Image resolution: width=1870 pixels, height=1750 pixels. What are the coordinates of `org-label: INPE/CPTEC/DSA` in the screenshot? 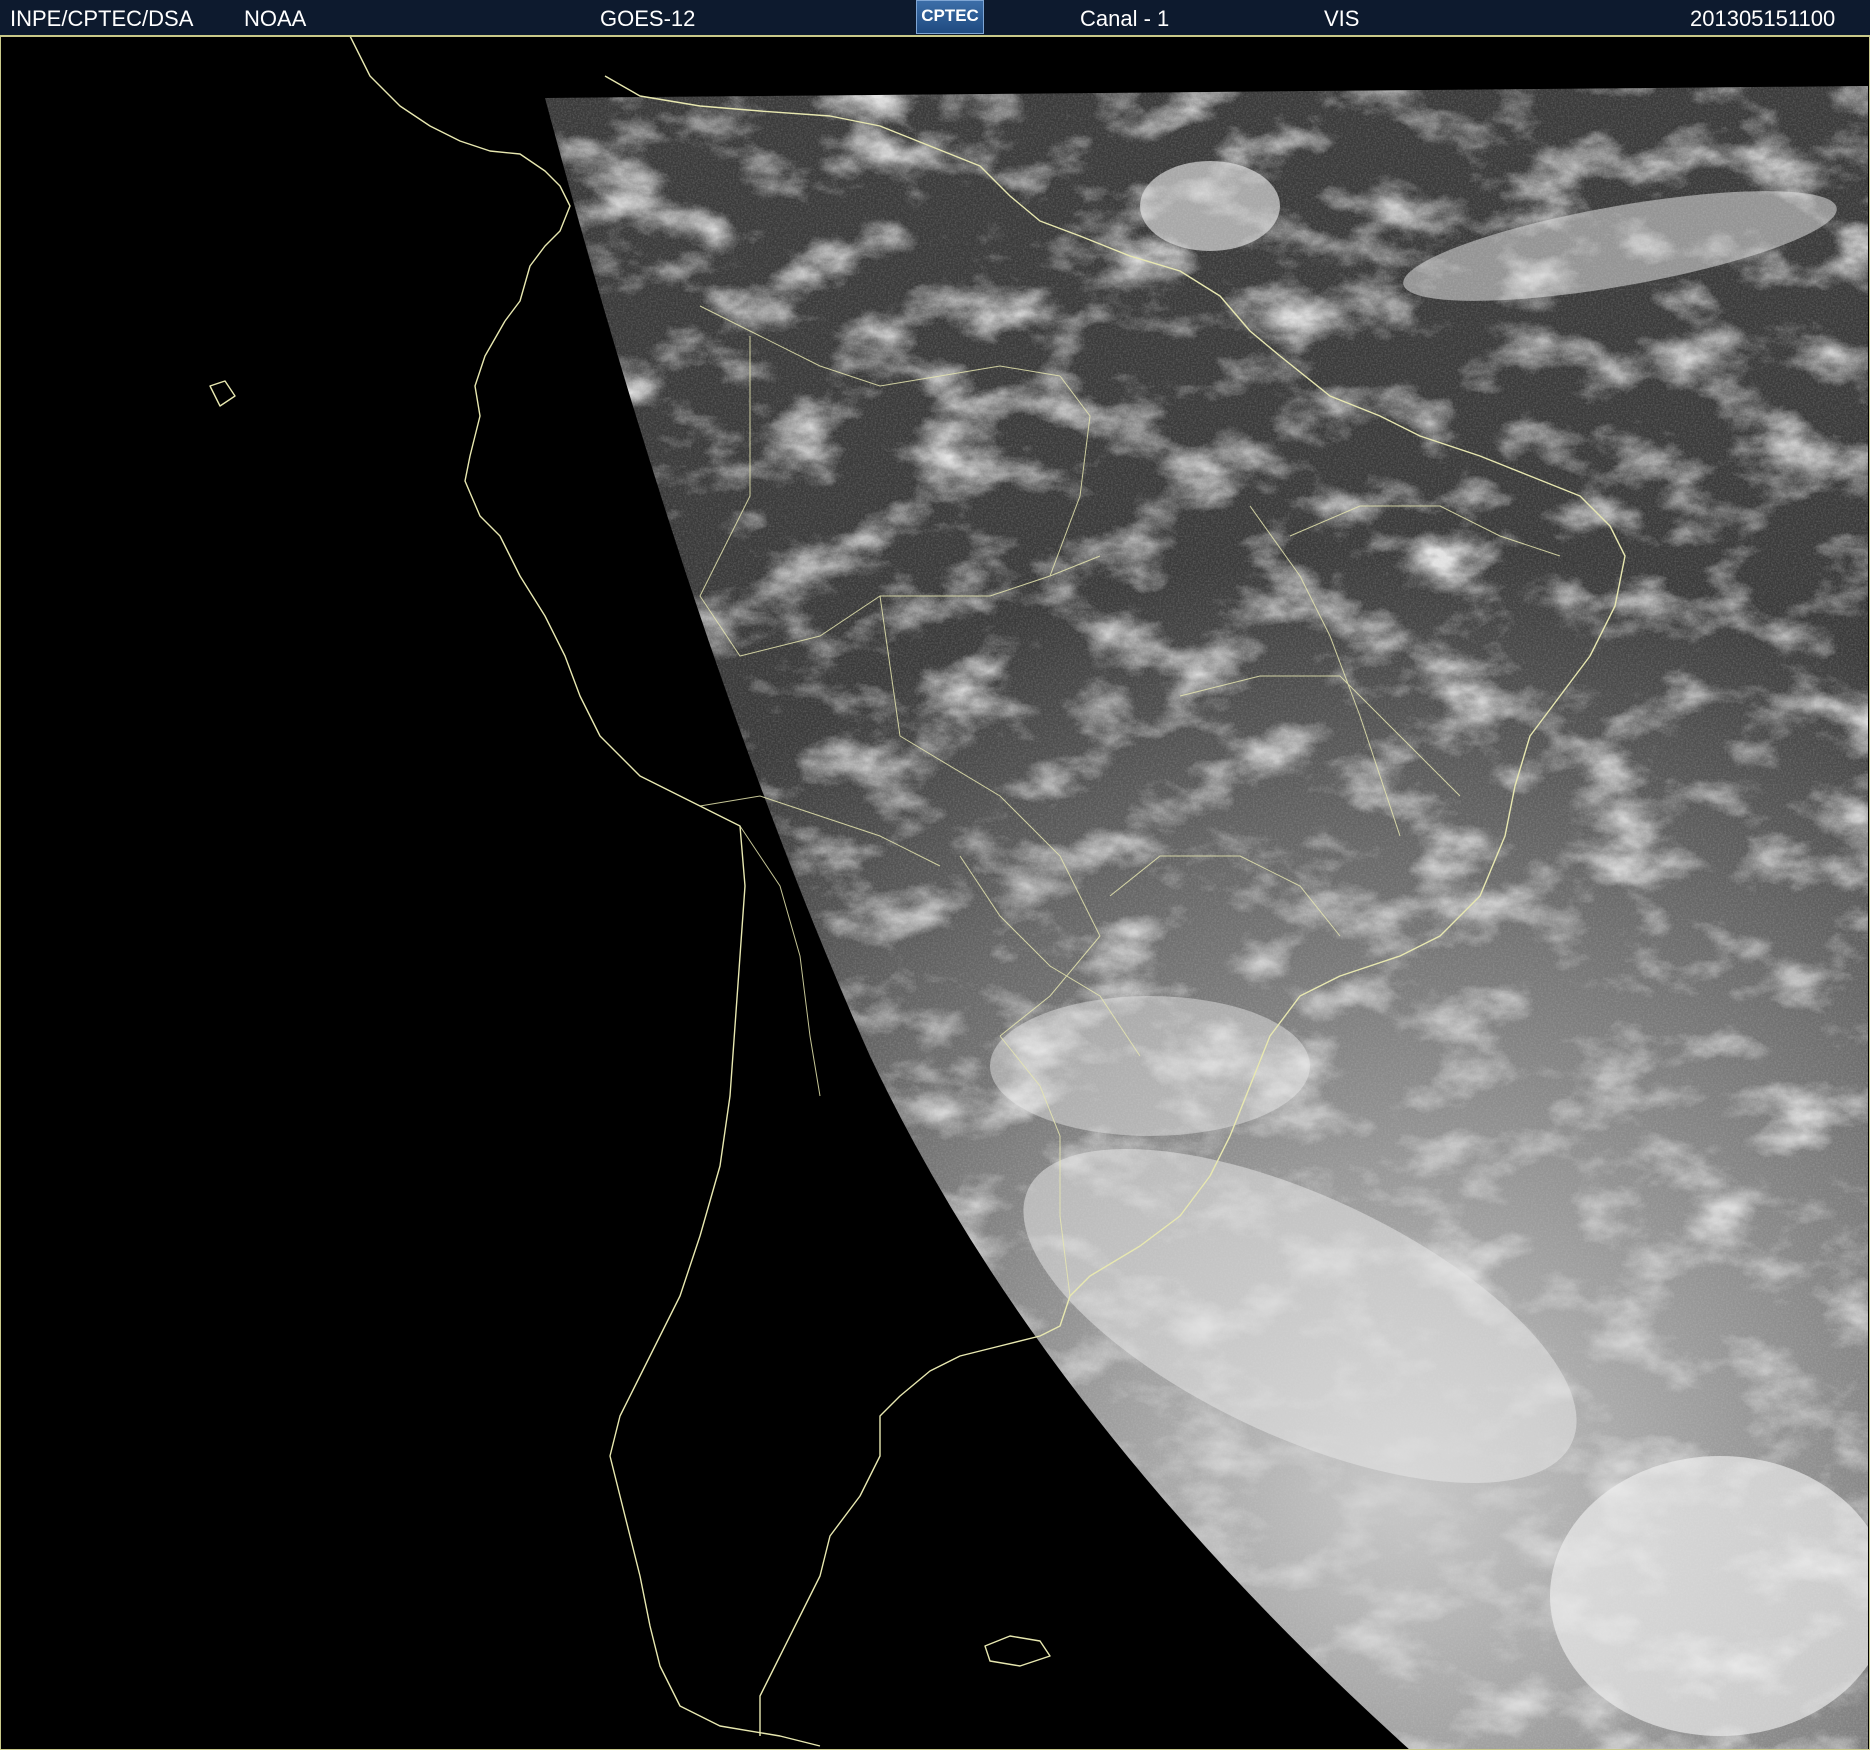 It's located at (102, 18).